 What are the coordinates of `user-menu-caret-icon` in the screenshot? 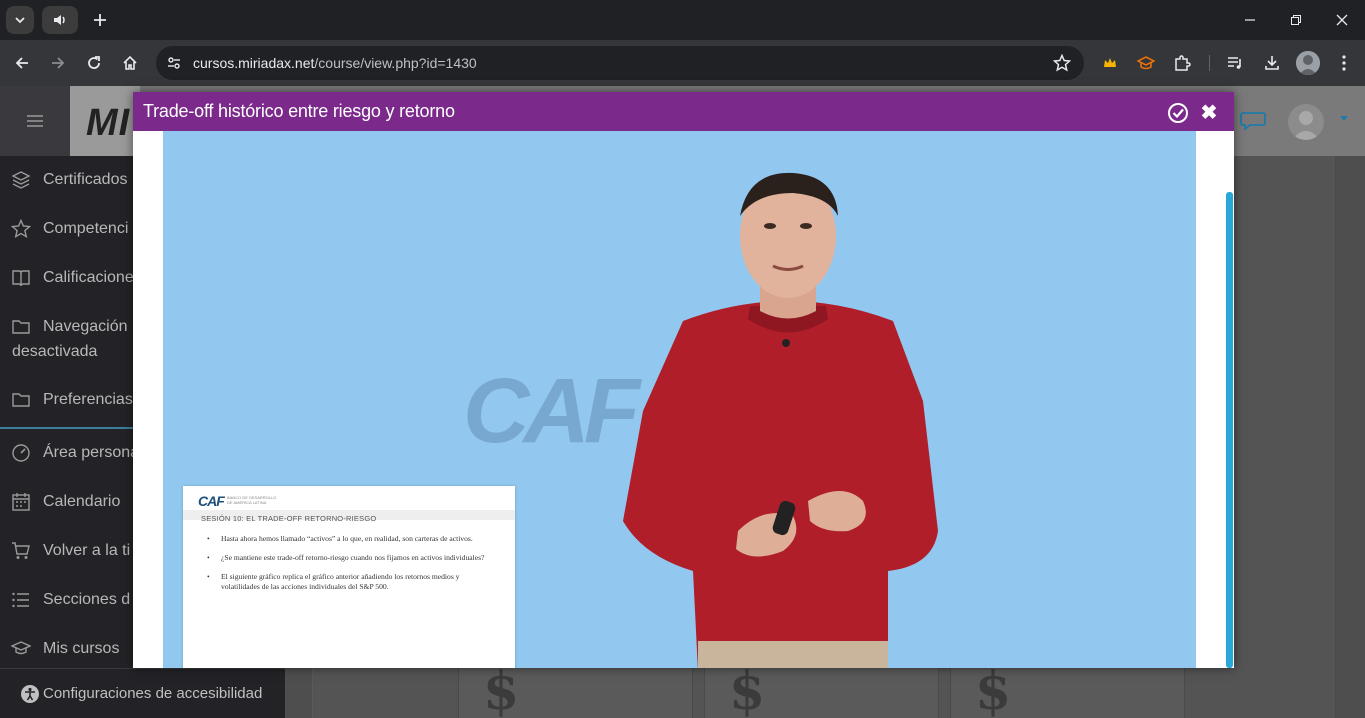 It's located at (1344, 118).